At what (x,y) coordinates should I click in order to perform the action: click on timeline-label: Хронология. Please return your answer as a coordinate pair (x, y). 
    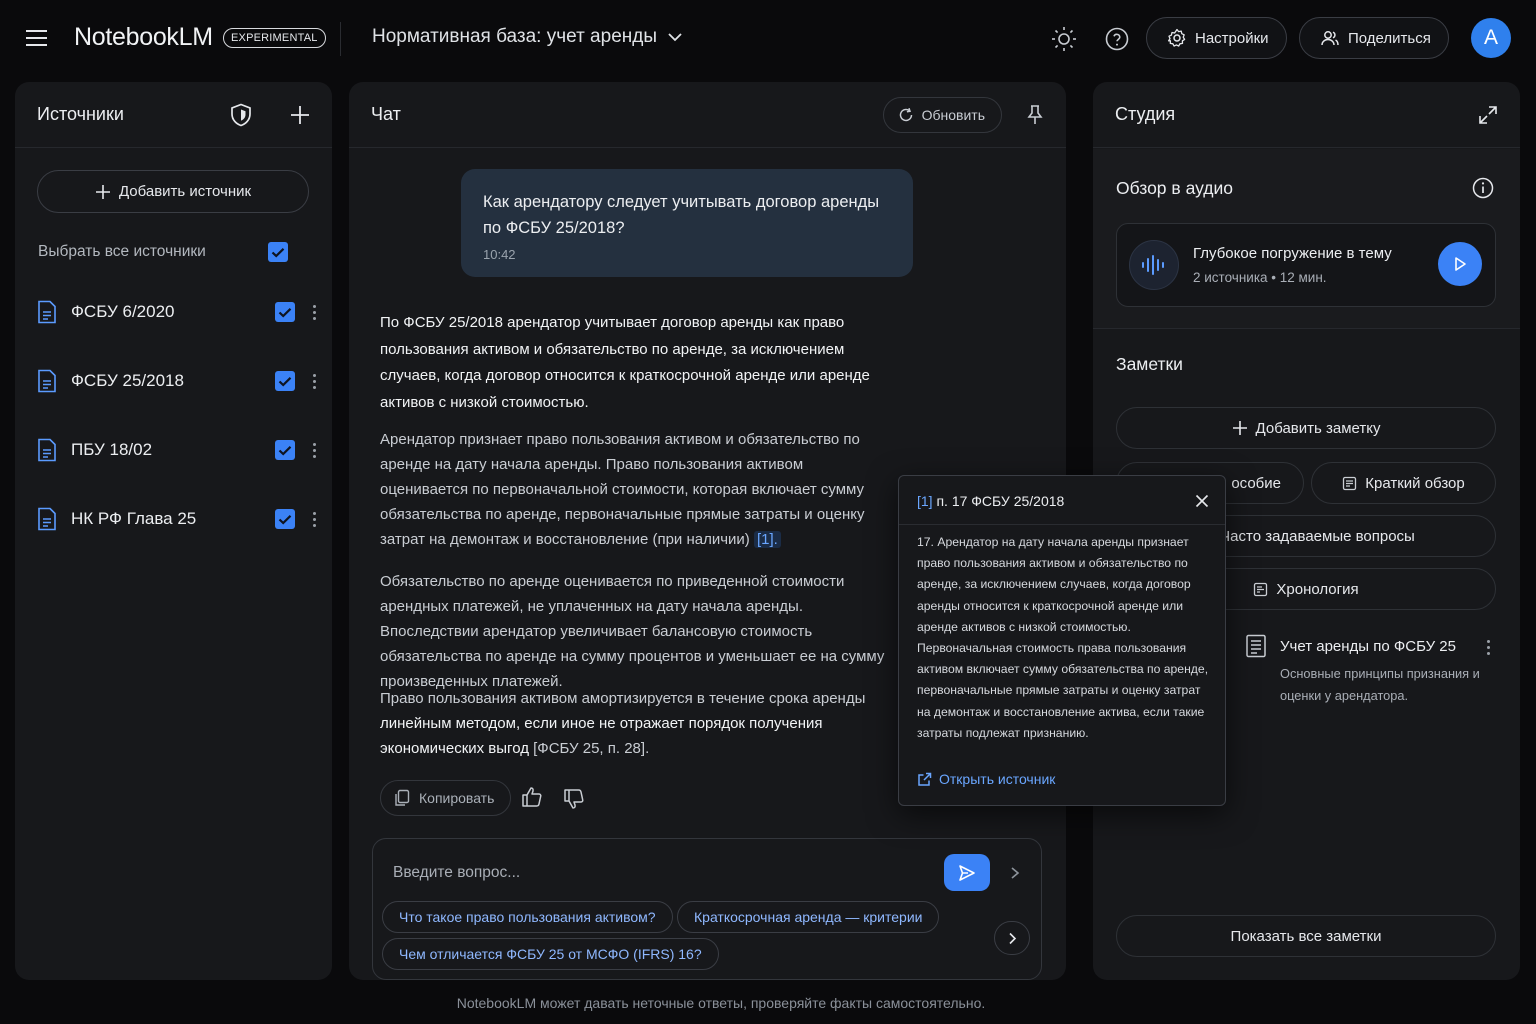
    Looking at the image, I should click on (1317, 589).